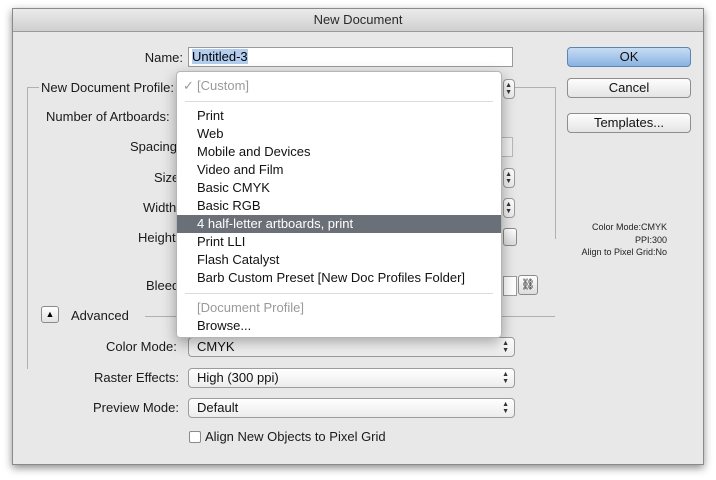 This screenshot has height=480, width=716. Describe the element at coordinates (238, 259) in the screenshot. I see `menu-item-label: Flash Catalyst` at that location.